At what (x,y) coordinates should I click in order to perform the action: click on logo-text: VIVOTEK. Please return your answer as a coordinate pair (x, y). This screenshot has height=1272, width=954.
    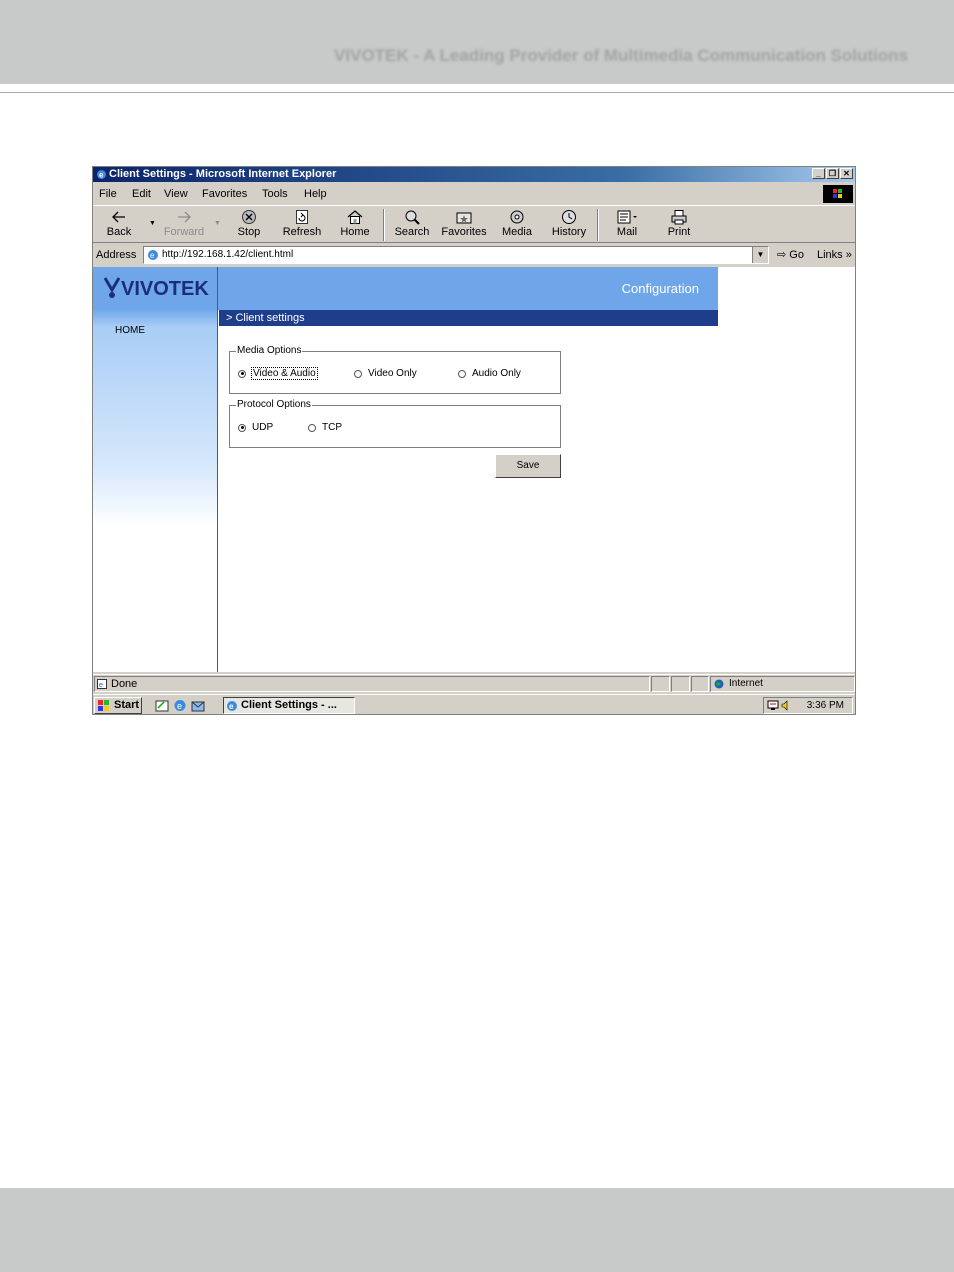
    Looking at the image, I should click on (165, 288).